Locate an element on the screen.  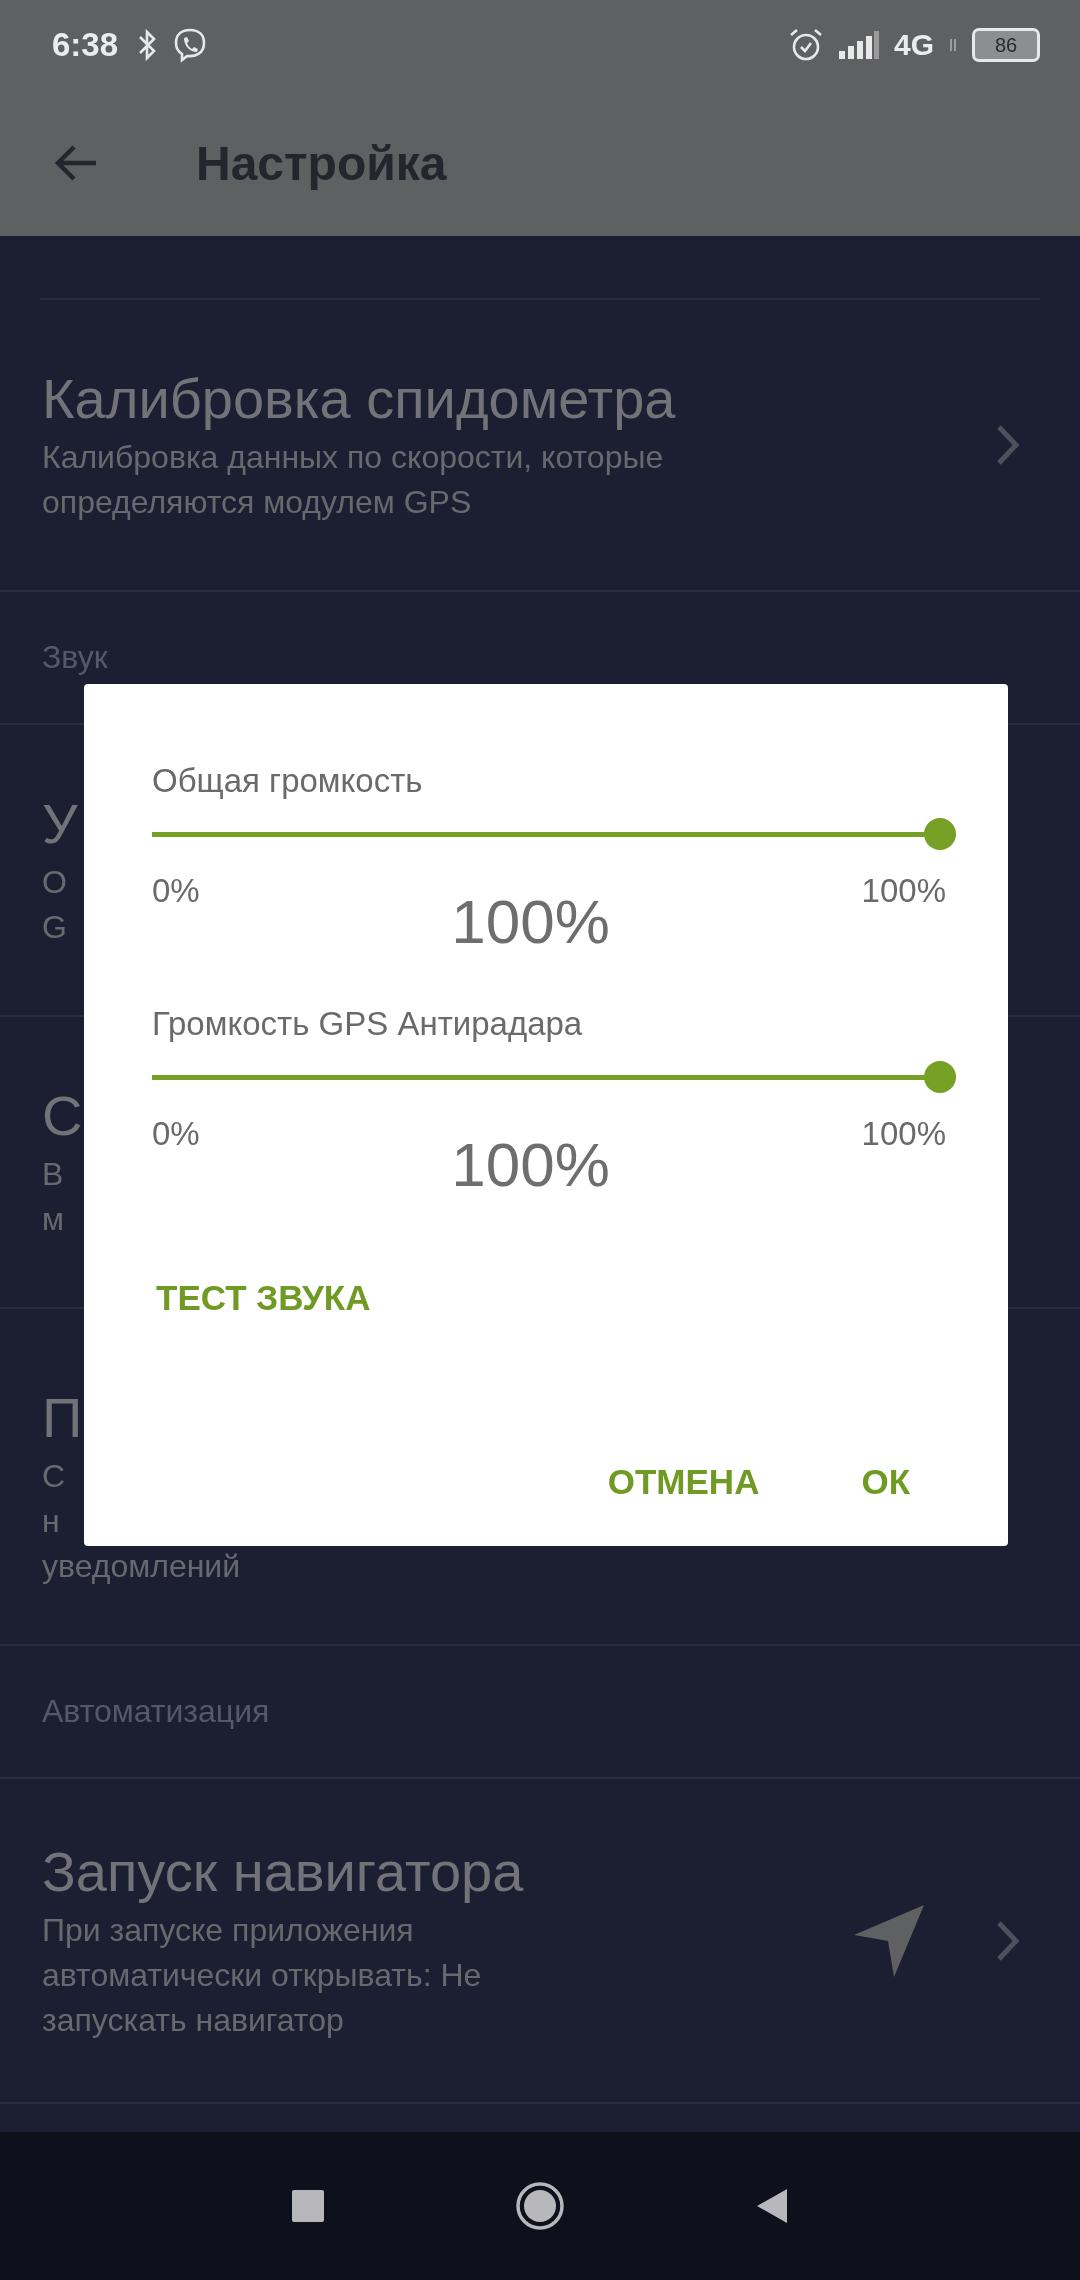
setting-description: Калибровка данных по скорости, которые определяются модулем GPS is located at coordinates (353, 479).